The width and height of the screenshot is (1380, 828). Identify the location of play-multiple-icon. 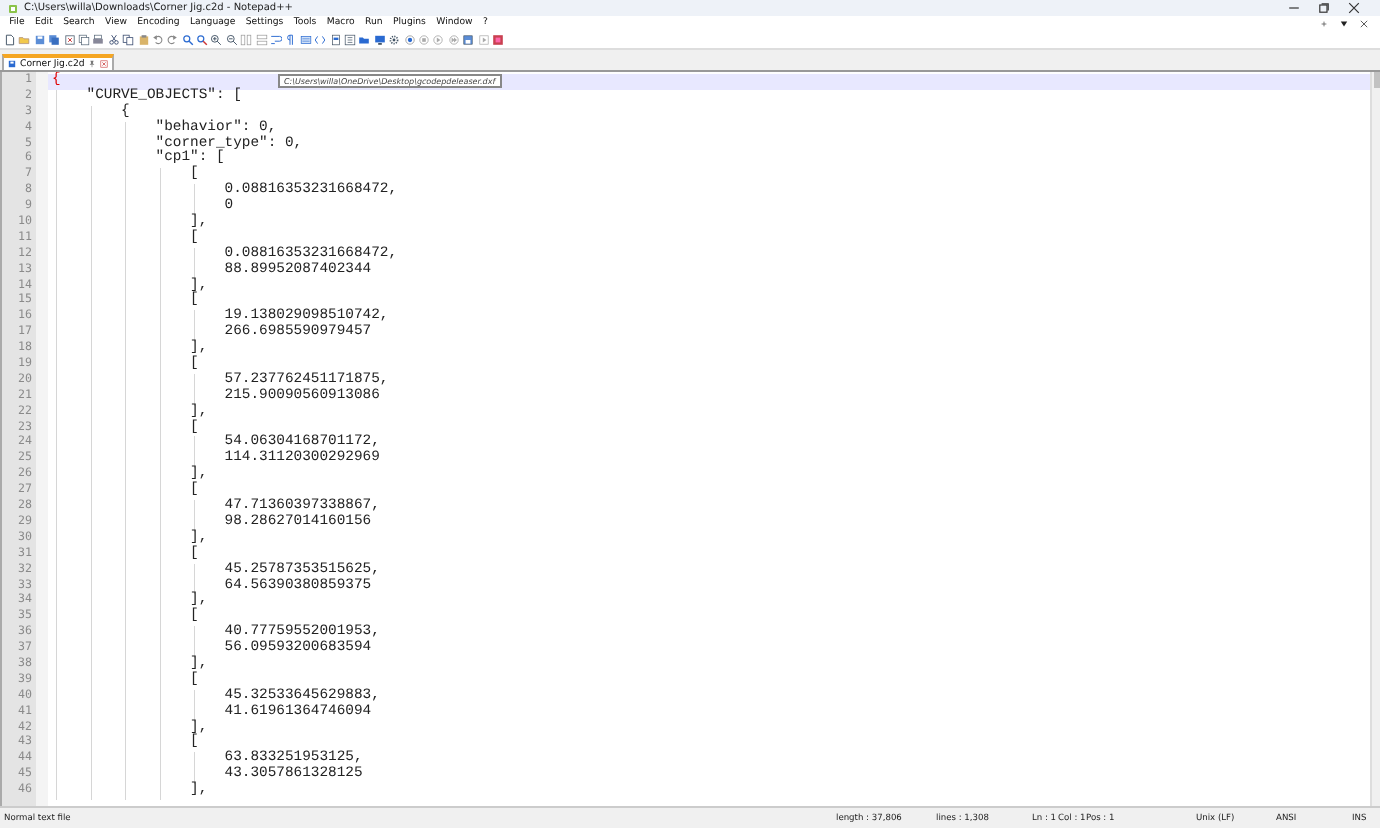
(453, 39).